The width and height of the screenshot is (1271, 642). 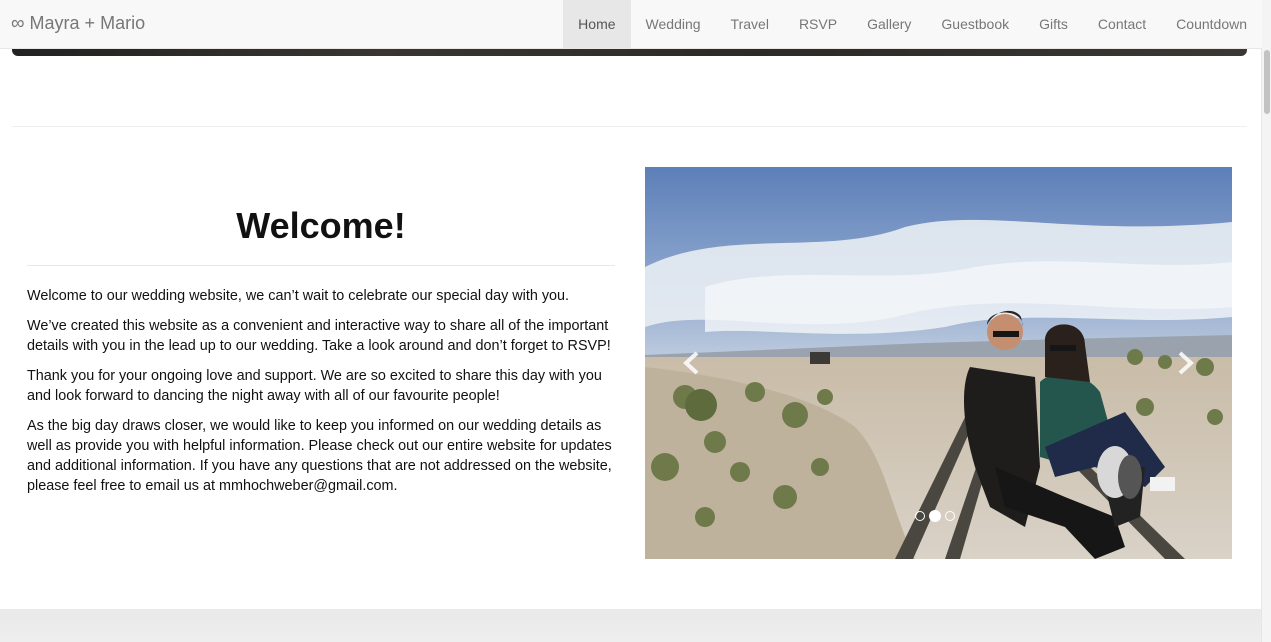 I want to click on nav-link-guestbook: Guestbook, so click(x=975, y=24).